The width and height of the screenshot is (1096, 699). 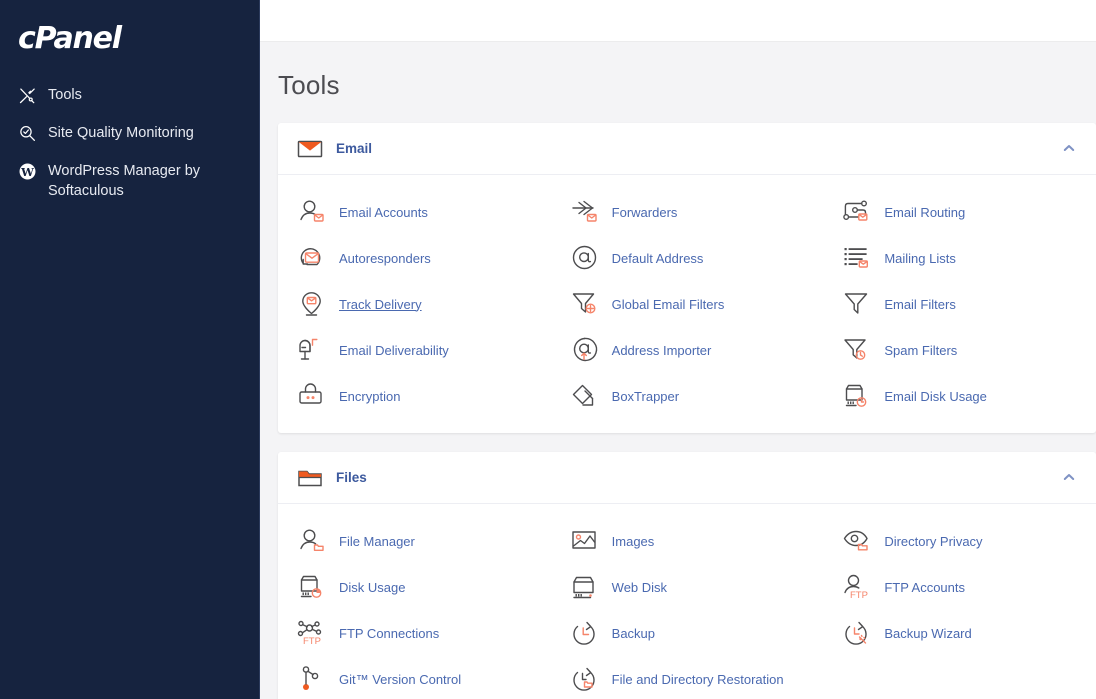 What do you see at coordinates (394, 350) in the screenshot?
I see `tile-label: Email Deliverability` at bounding box center [394, 350].